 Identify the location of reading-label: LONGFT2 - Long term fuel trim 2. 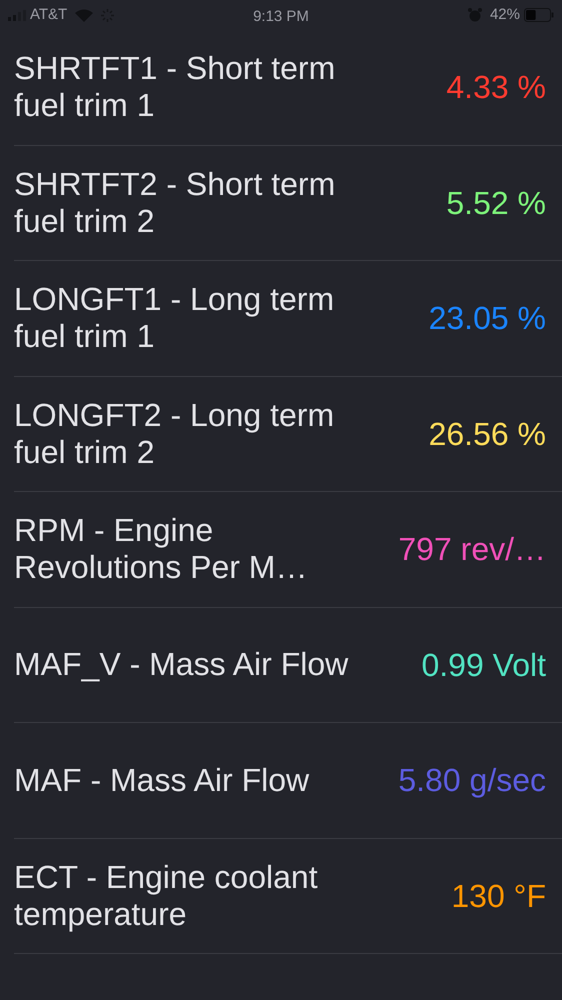
(175, 433).